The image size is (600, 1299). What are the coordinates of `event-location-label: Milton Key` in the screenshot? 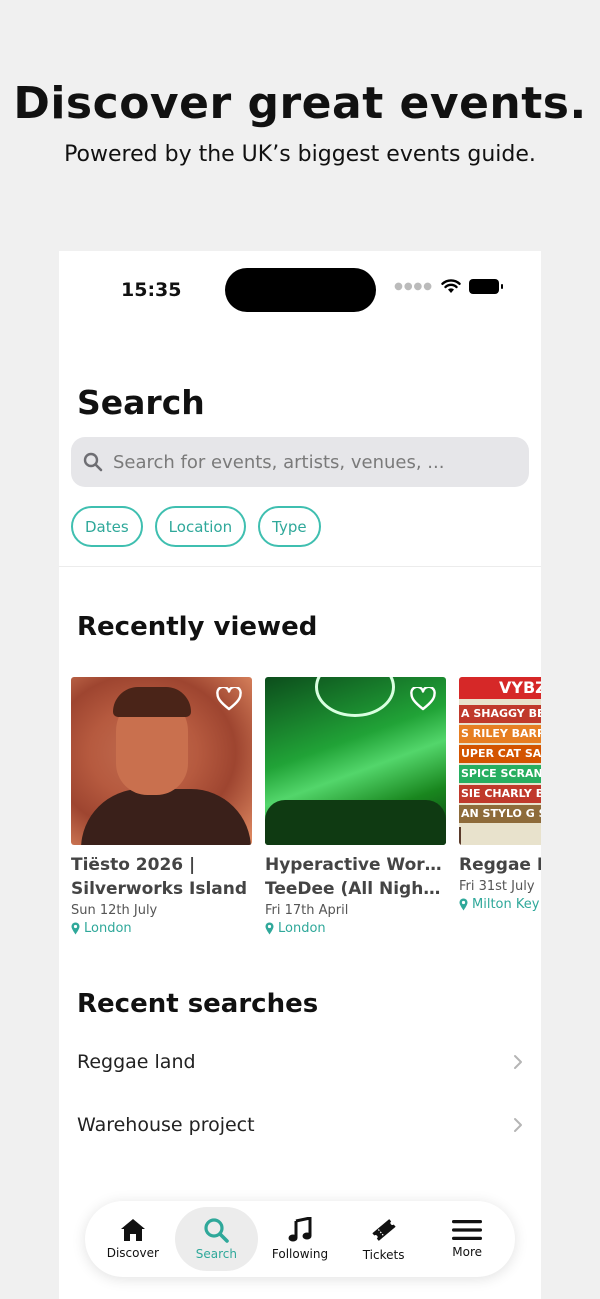 It's located at (506, 904).